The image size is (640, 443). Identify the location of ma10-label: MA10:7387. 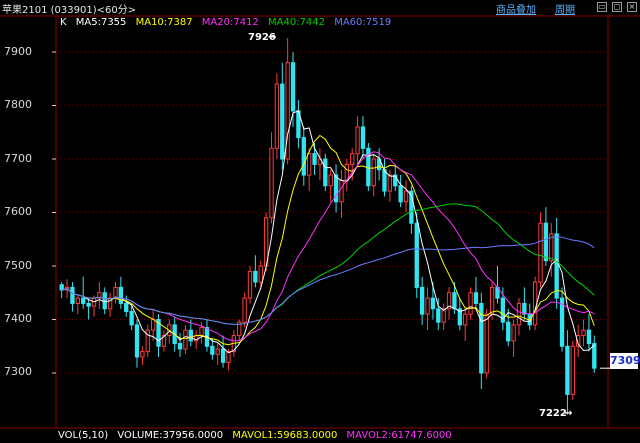
(164, 22).